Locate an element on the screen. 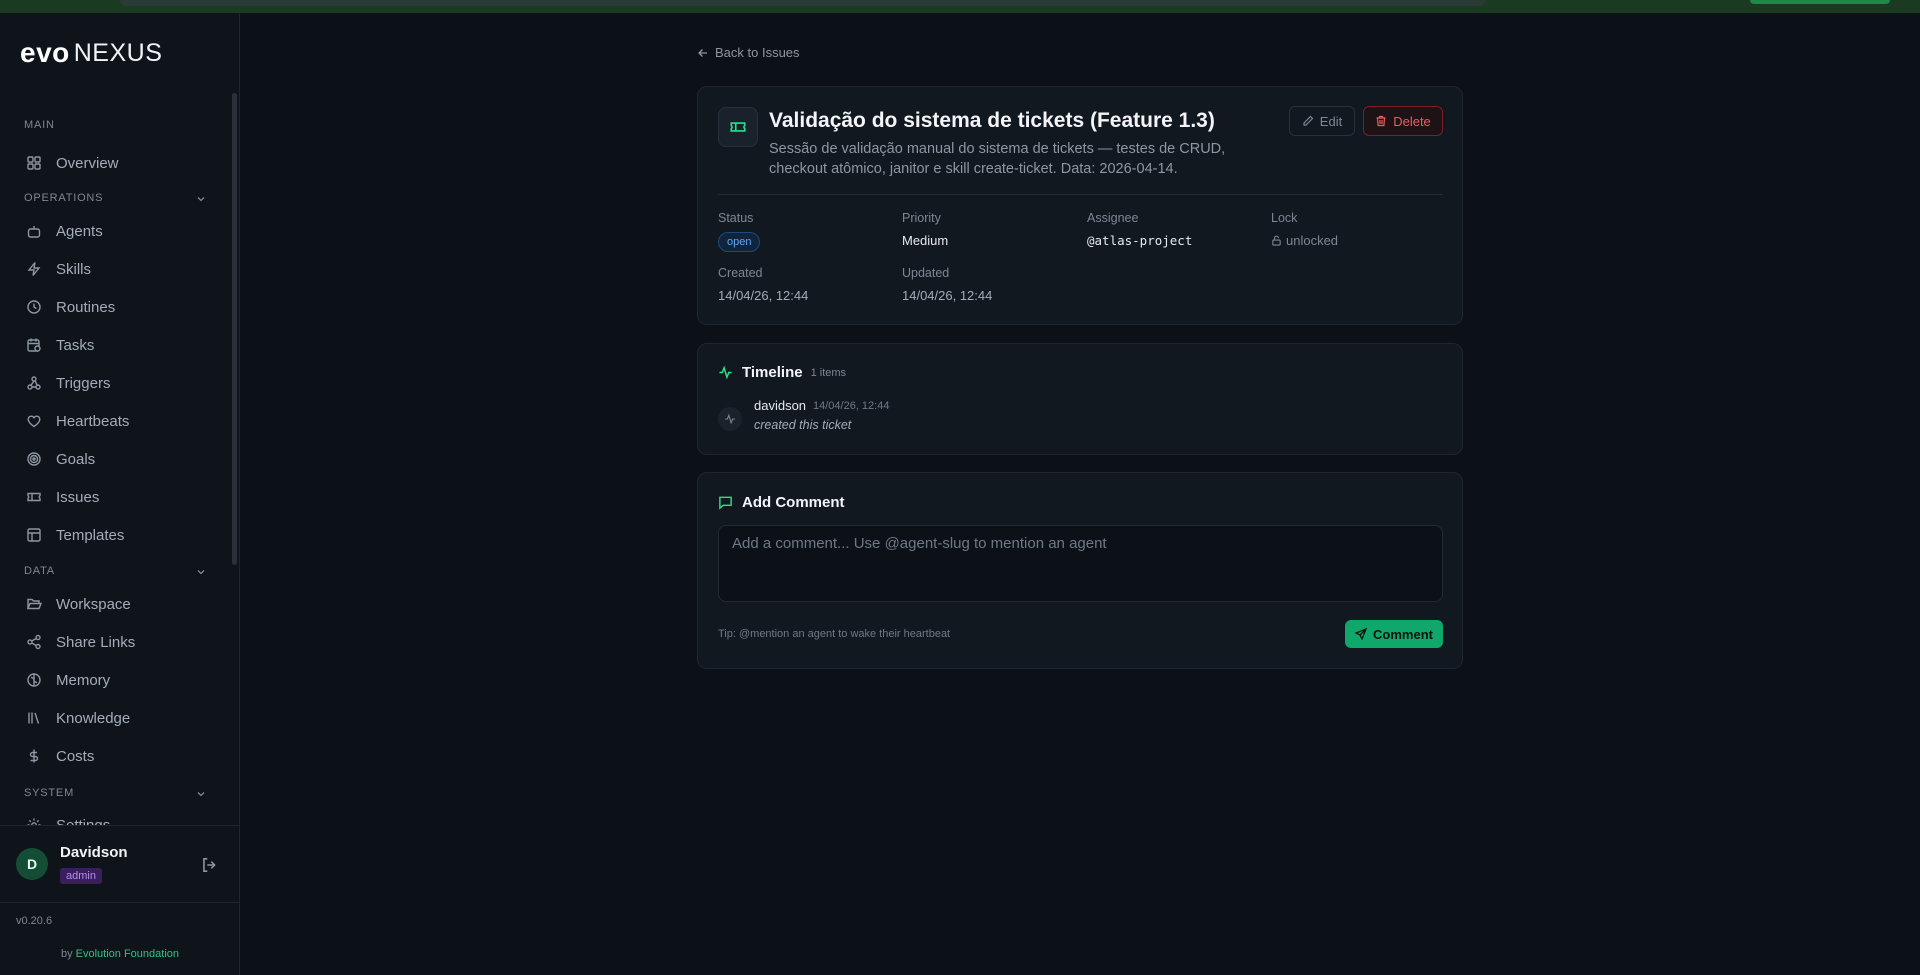  sidebar-item-label: Workspace is located at coordinates (93, 604).